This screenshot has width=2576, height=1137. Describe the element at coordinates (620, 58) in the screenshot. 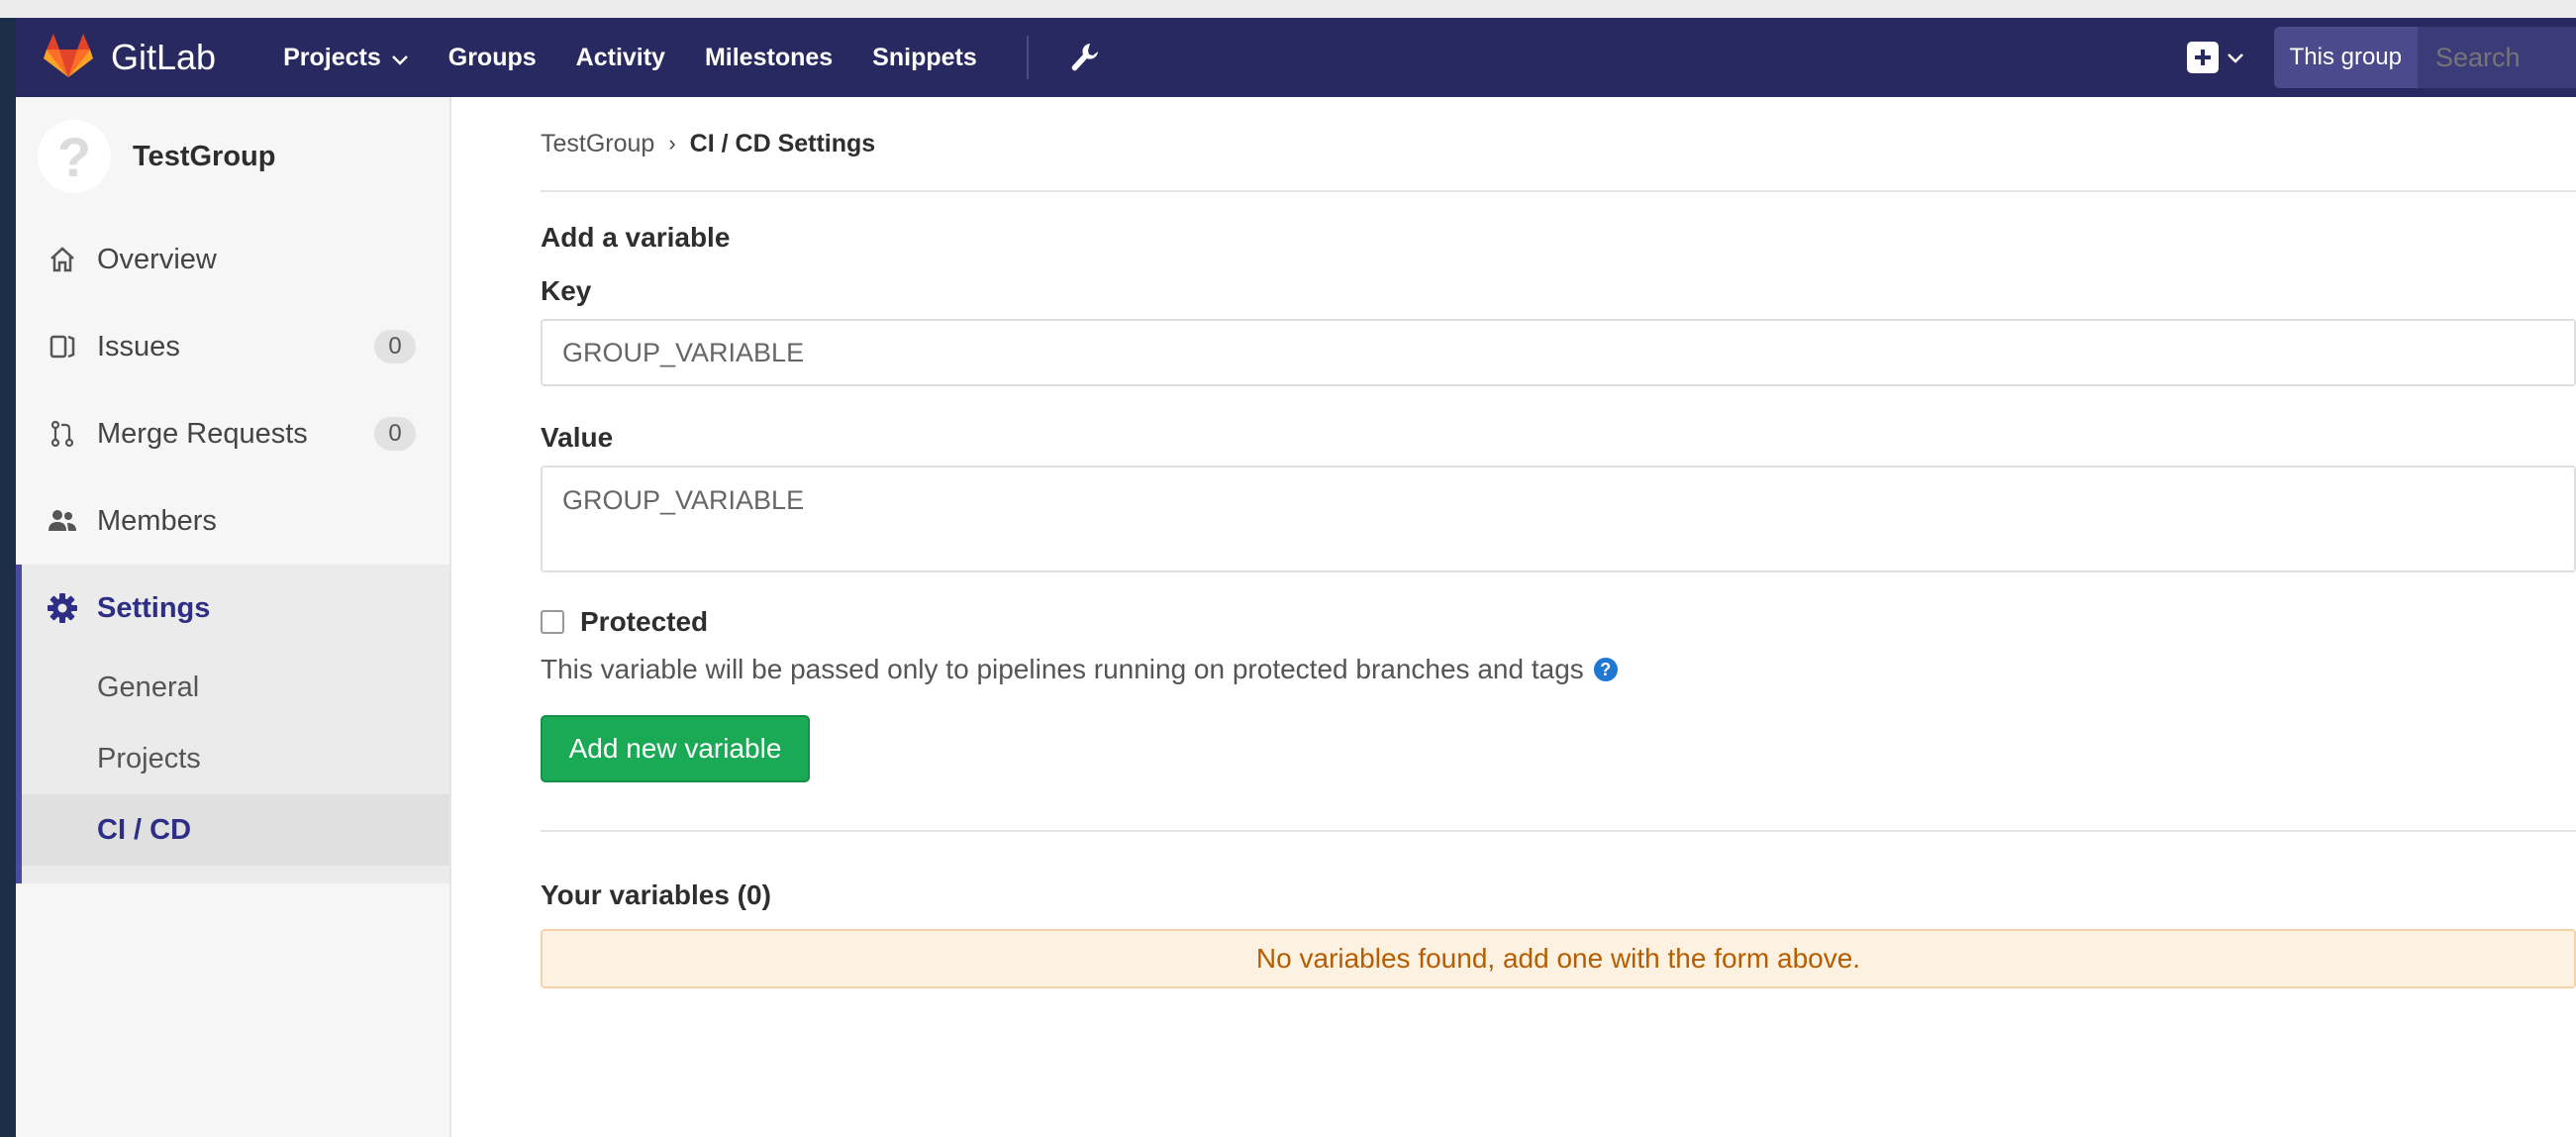

I see `nav-activity: Activity` at that location.